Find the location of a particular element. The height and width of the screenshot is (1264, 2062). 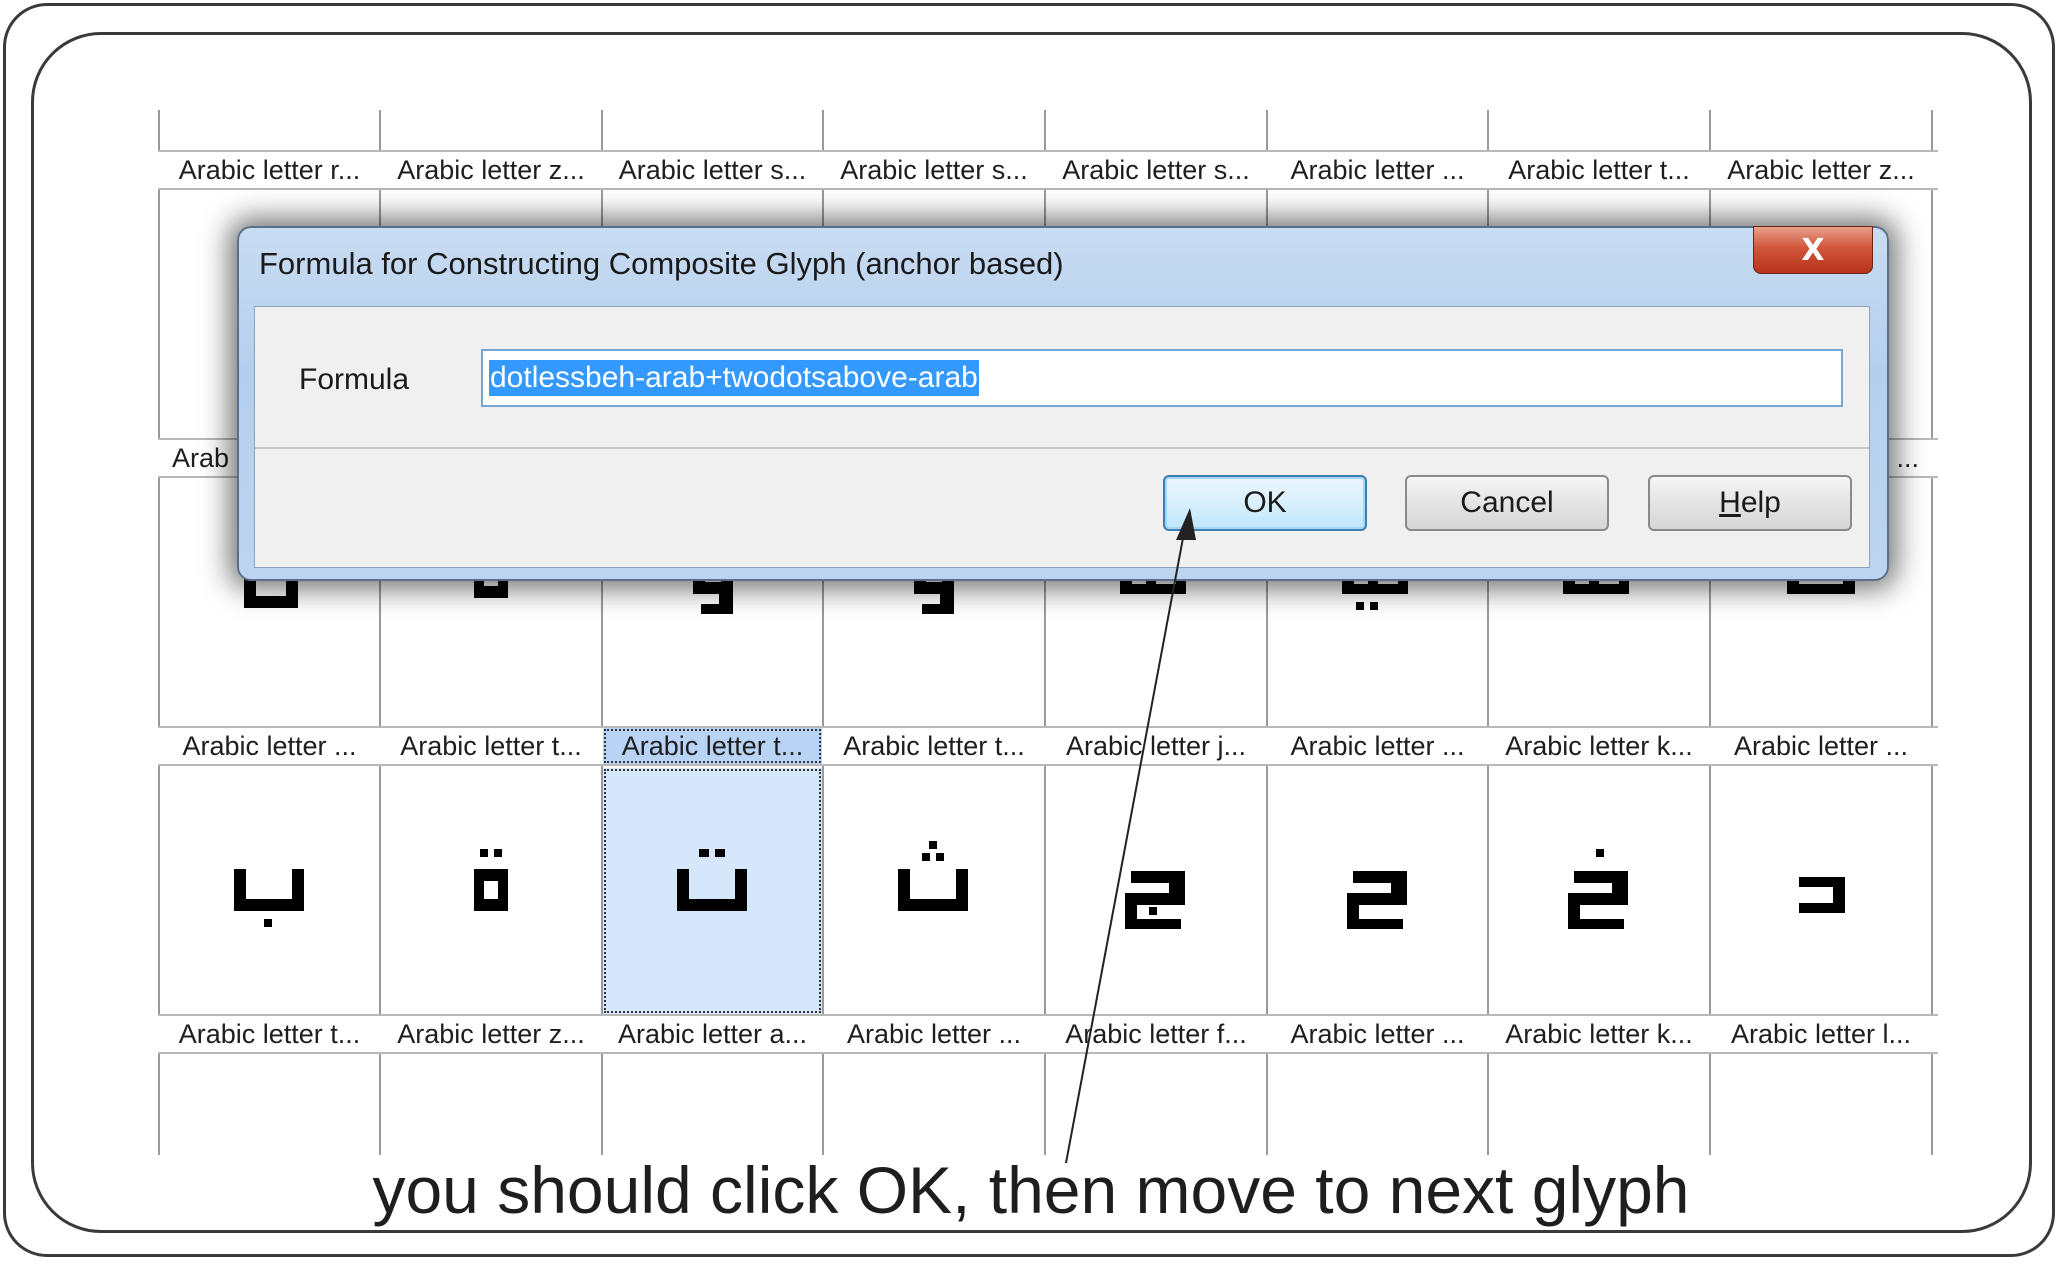

close-icon: X is located at coordinates (1813, 250).